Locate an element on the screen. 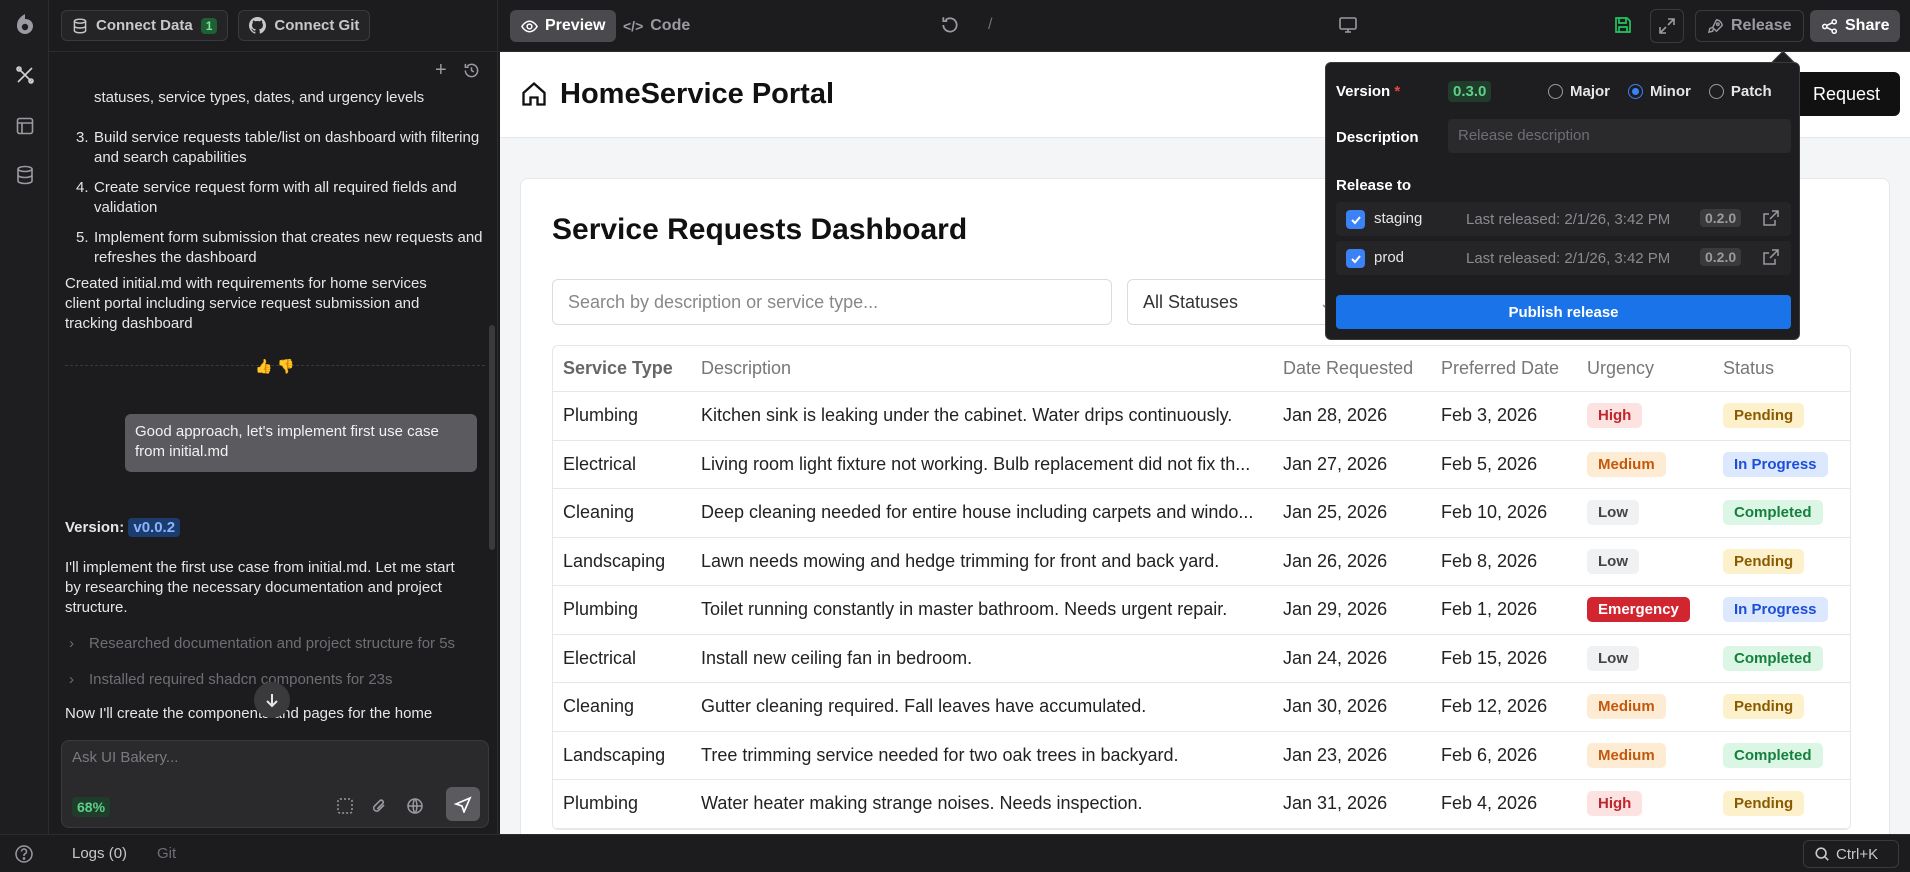 The height and width of the screenshot is (872, 1910). share-button: Share is located at coordinates (1855, 26).